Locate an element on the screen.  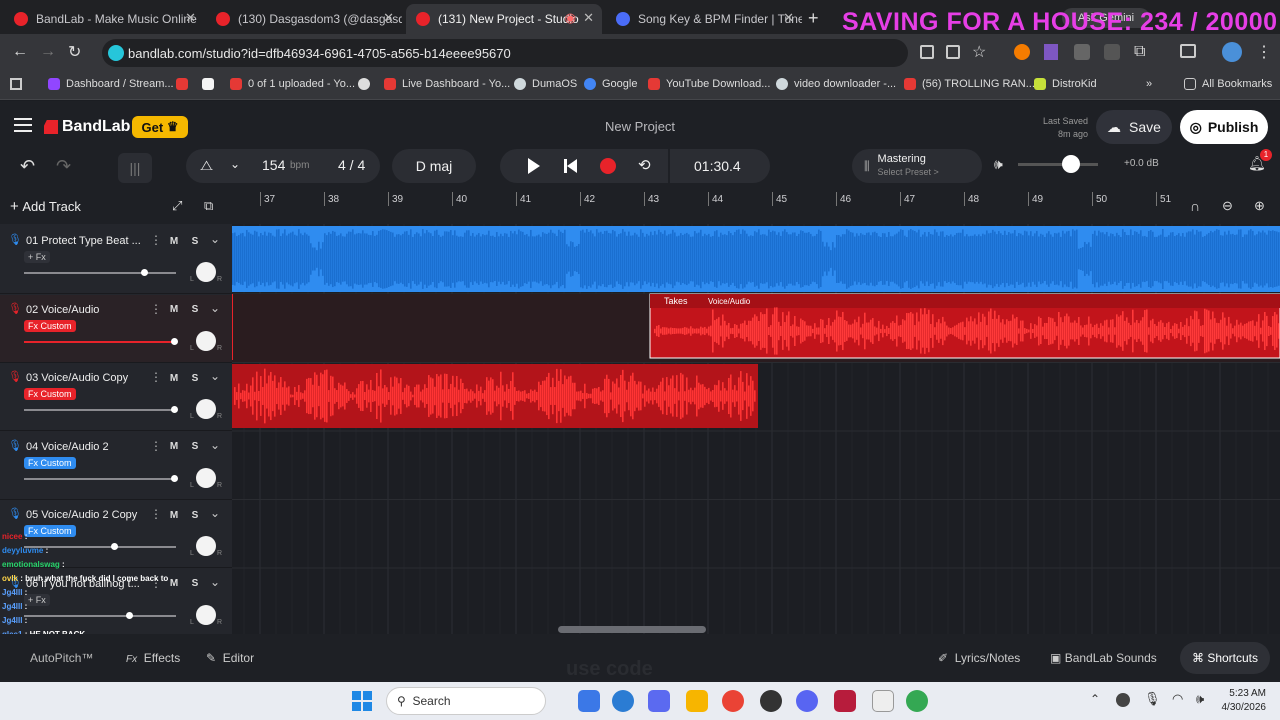
timeline-ruler: 37 38 39 40 41 42 43 44 45 46 47 48 49 50 51 ∩ ⊖ ⊕ is located at coordinates (756, 207).